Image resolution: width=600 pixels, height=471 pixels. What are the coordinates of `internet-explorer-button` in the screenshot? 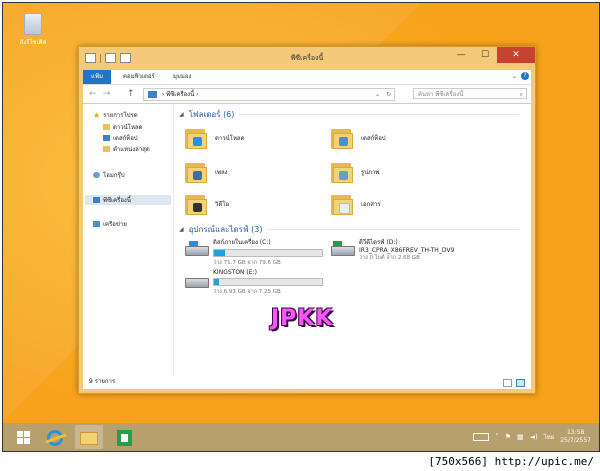 It's located at (55, 437).